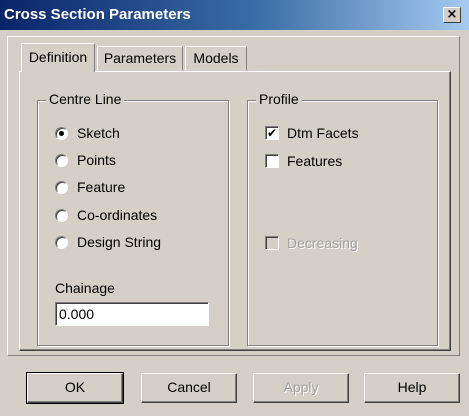 The height and width of the screenshot is (416, 469). I want to click on close-button: ×, so click(452, 15).